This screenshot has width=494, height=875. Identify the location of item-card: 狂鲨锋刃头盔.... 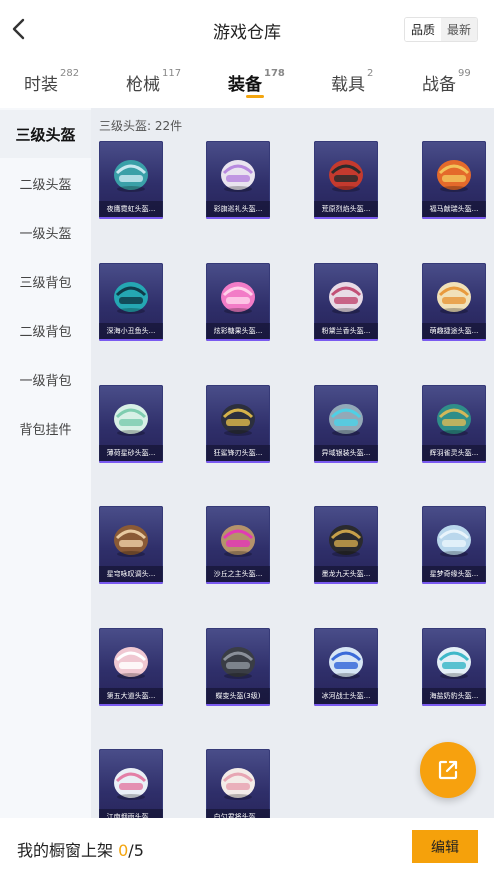
(238, 424).